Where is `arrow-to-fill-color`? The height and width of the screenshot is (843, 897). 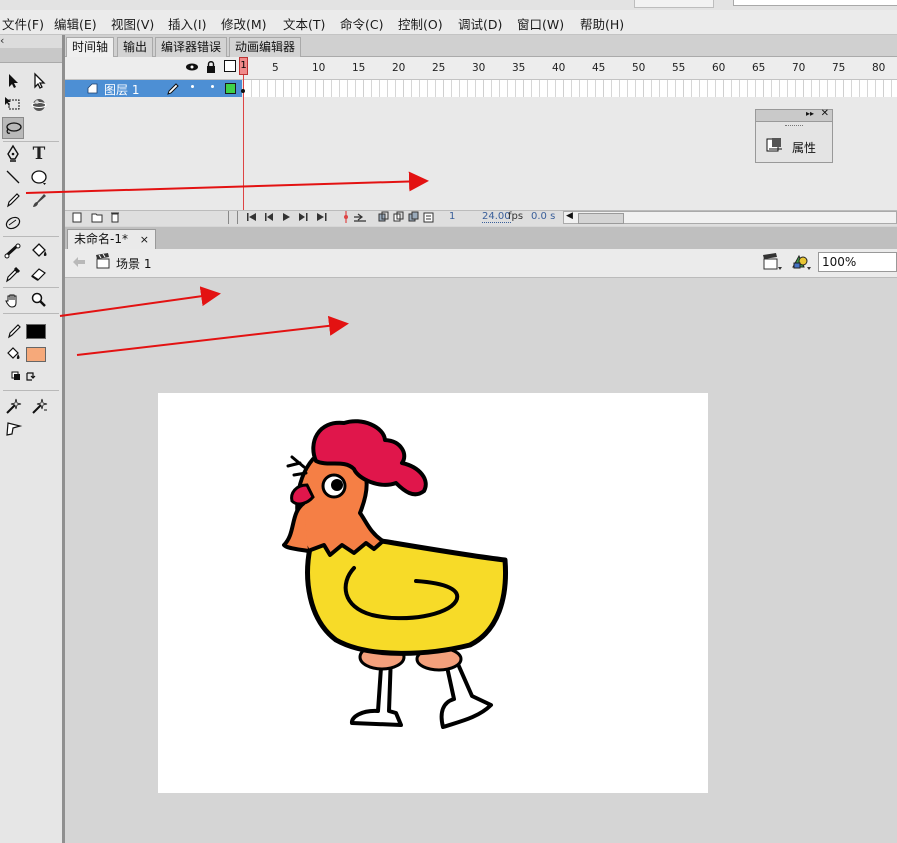 arrow-to-fill-color is located at coordinates (212, 335).